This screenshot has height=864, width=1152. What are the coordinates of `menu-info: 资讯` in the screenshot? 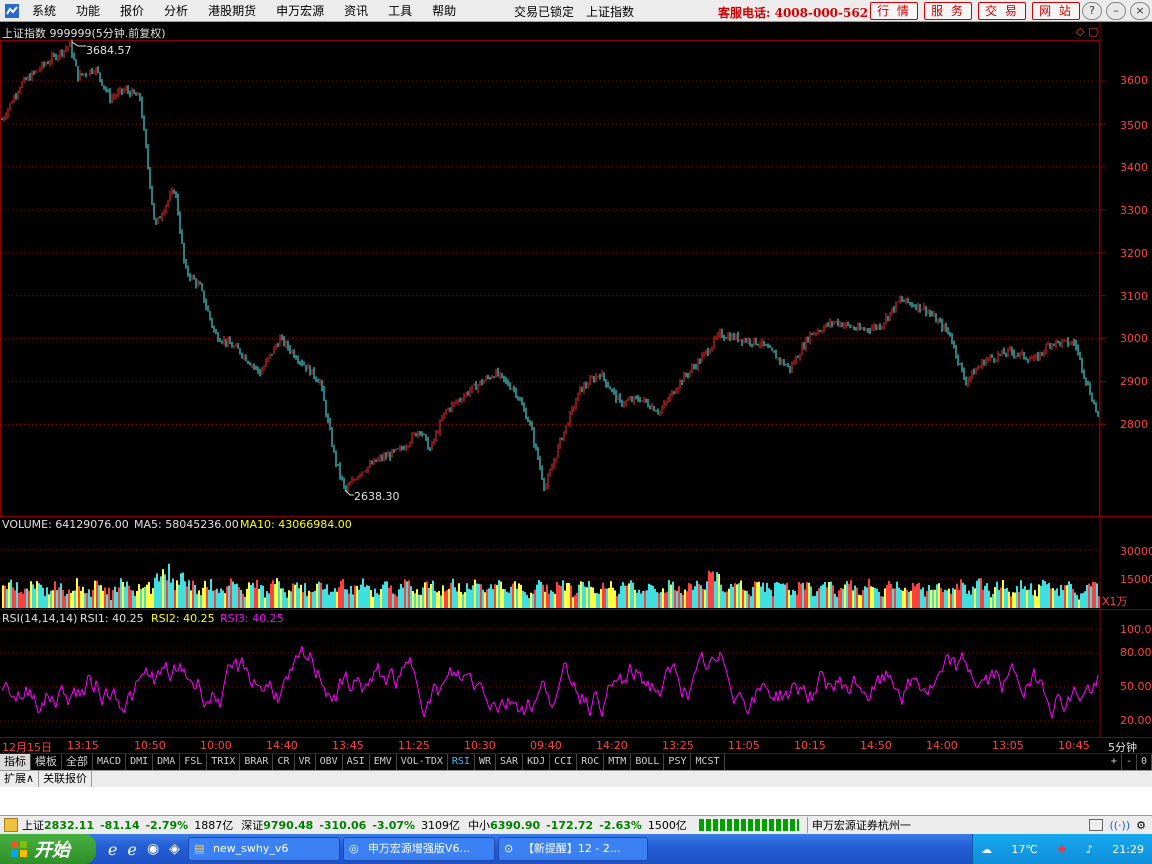 It's located at (356, 11).